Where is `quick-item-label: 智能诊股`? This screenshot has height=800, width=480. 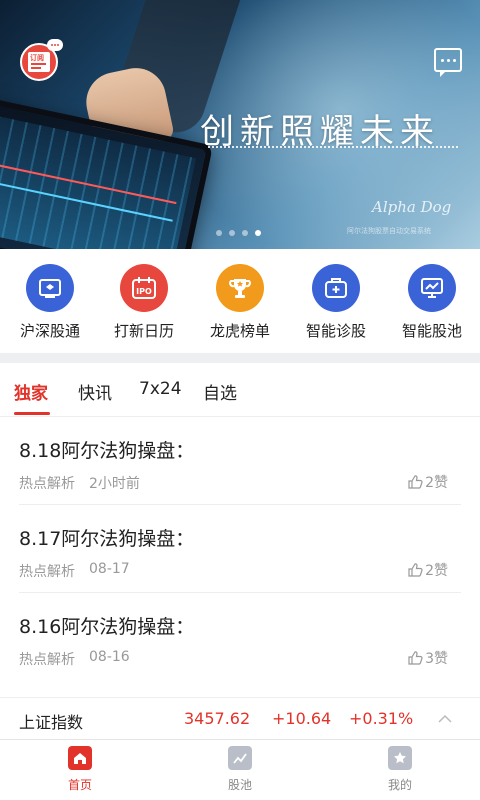
quick-item-label: 智能诊股 is located at coordinates (335, 331).